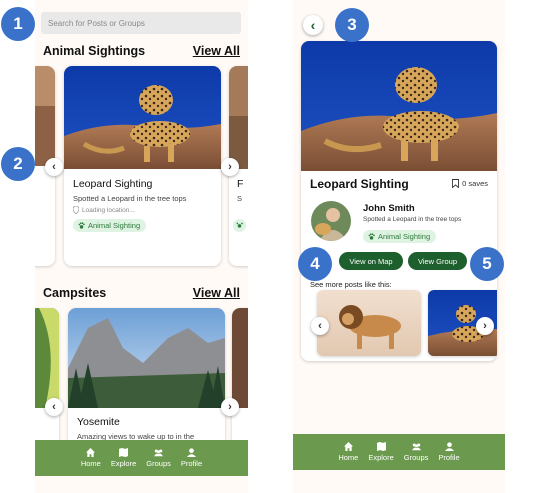  Describe the element at coordinates (240, 198) in the screenshot. I see `peek-card-description: S` at that location.